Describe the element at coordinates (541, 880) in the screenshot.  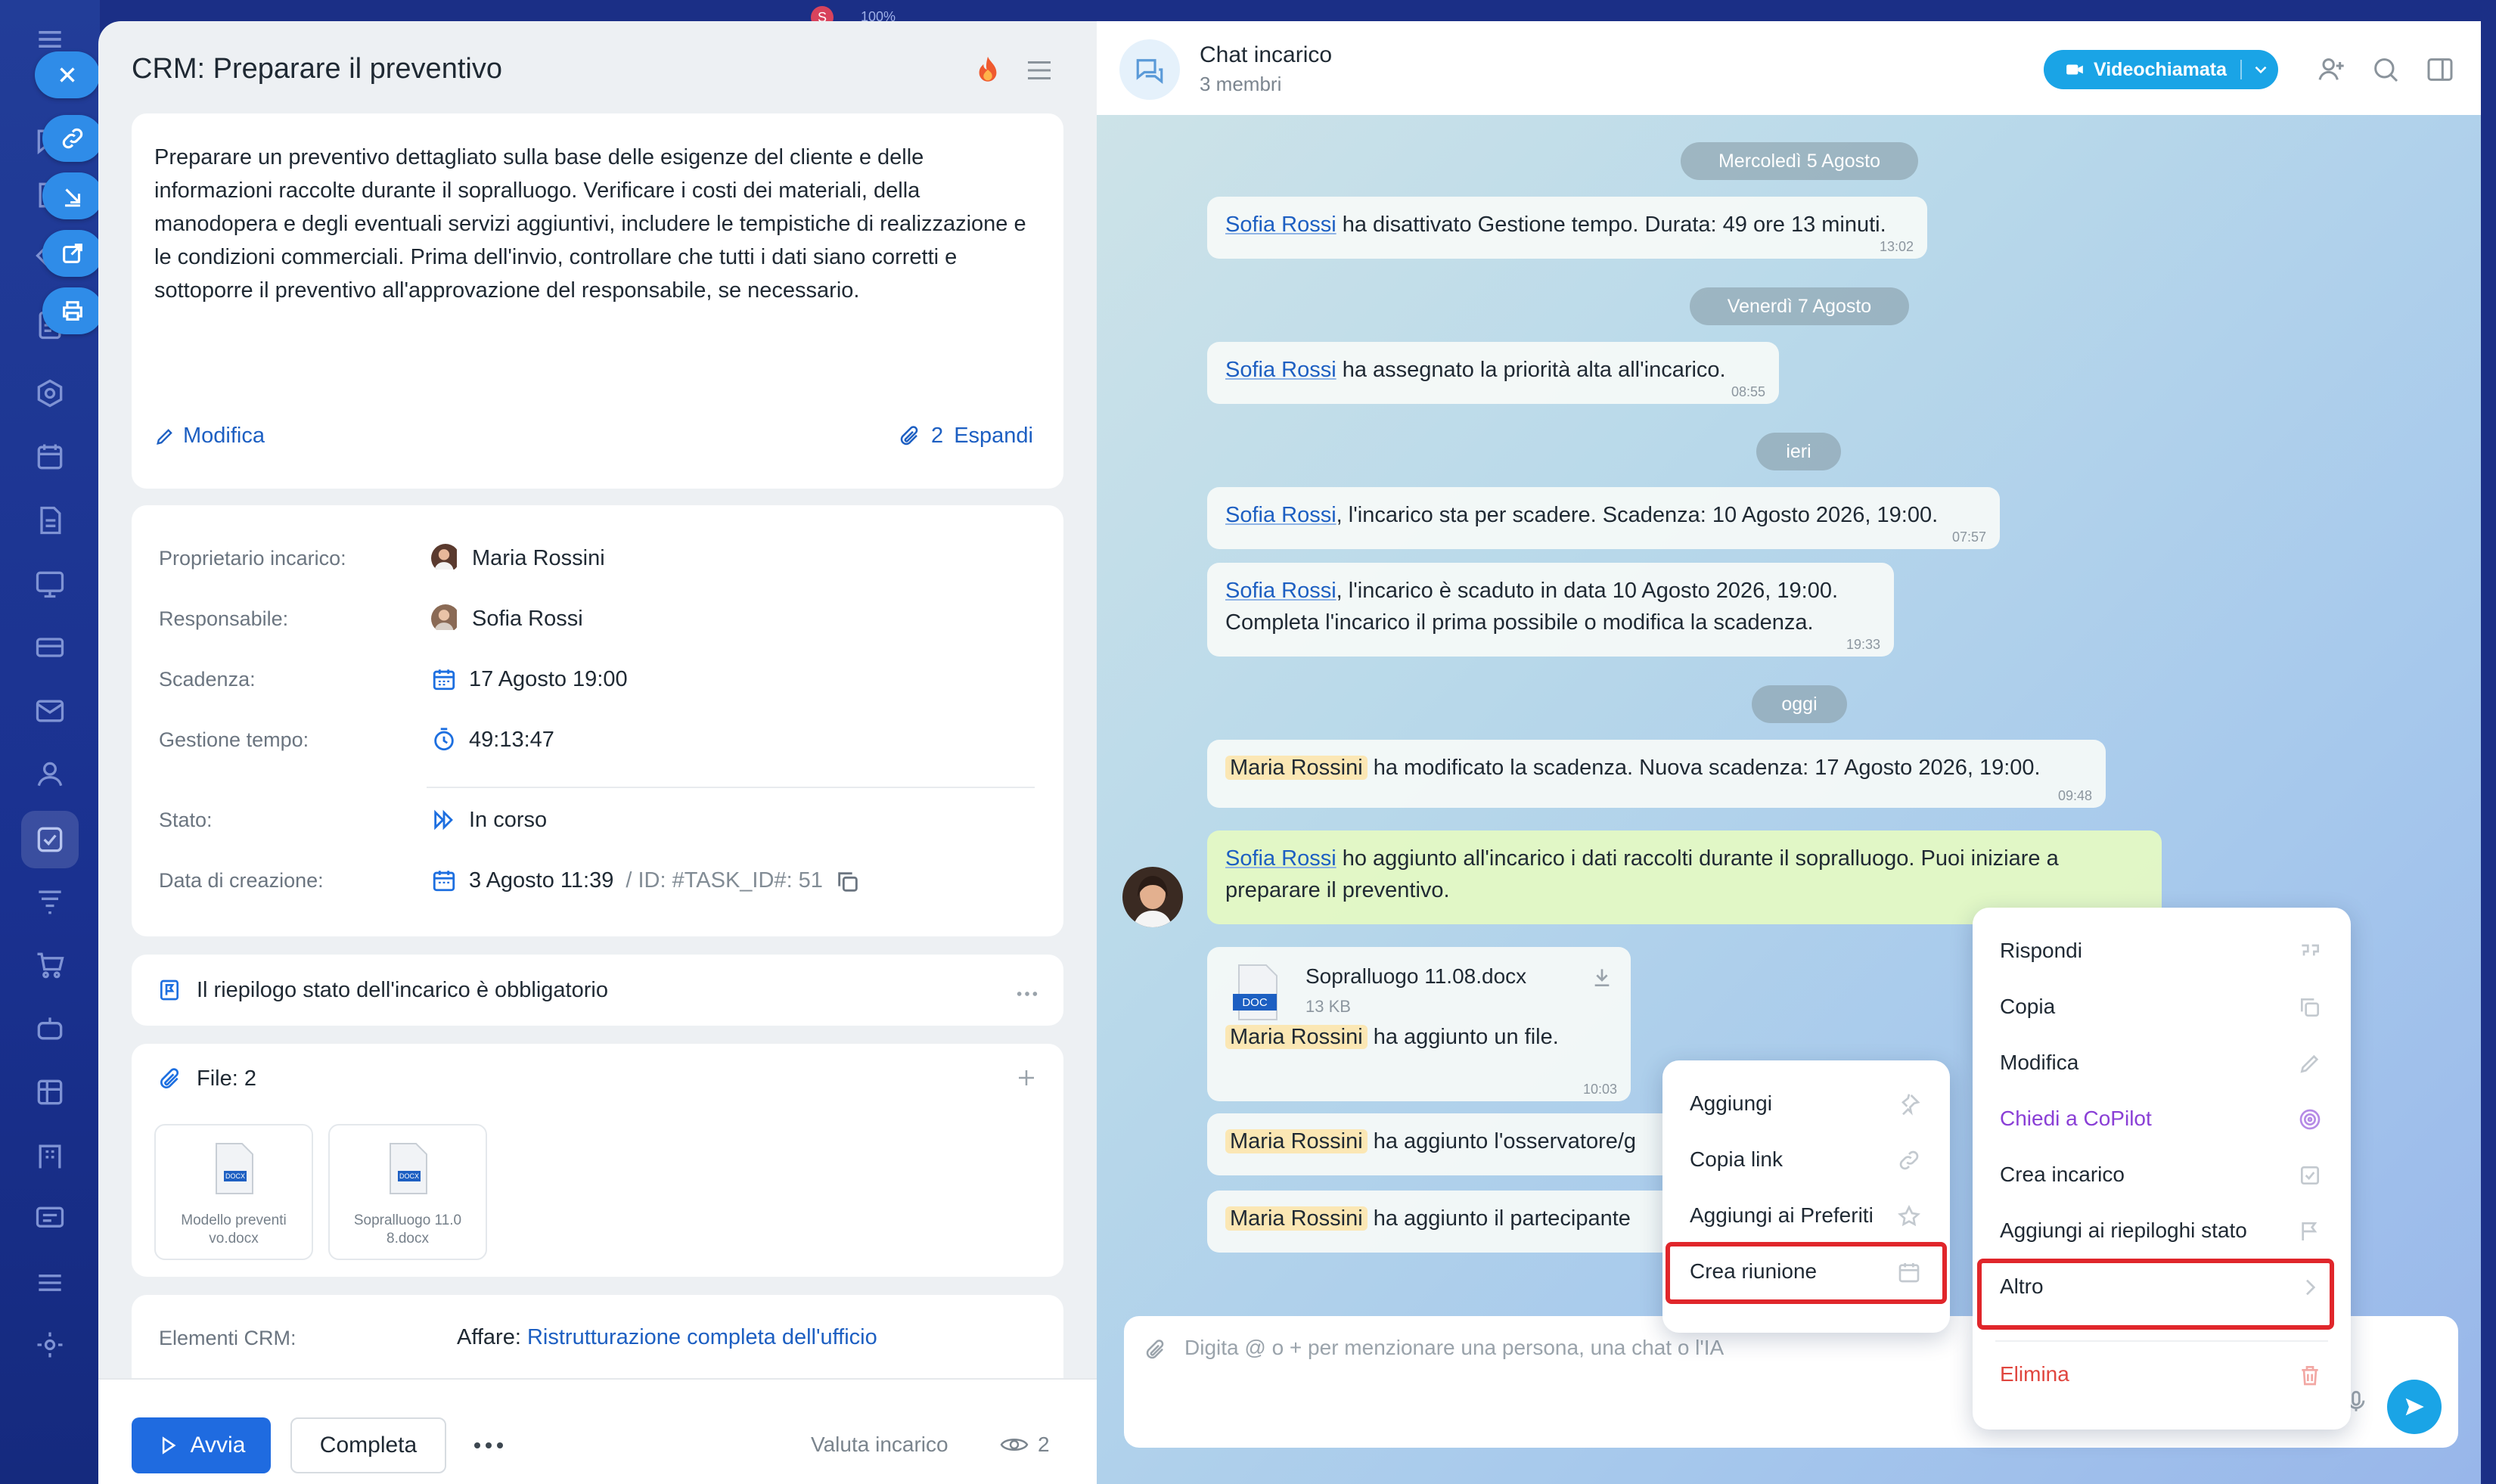
I see `created-value: 3 Agosto 11:39` at that location.